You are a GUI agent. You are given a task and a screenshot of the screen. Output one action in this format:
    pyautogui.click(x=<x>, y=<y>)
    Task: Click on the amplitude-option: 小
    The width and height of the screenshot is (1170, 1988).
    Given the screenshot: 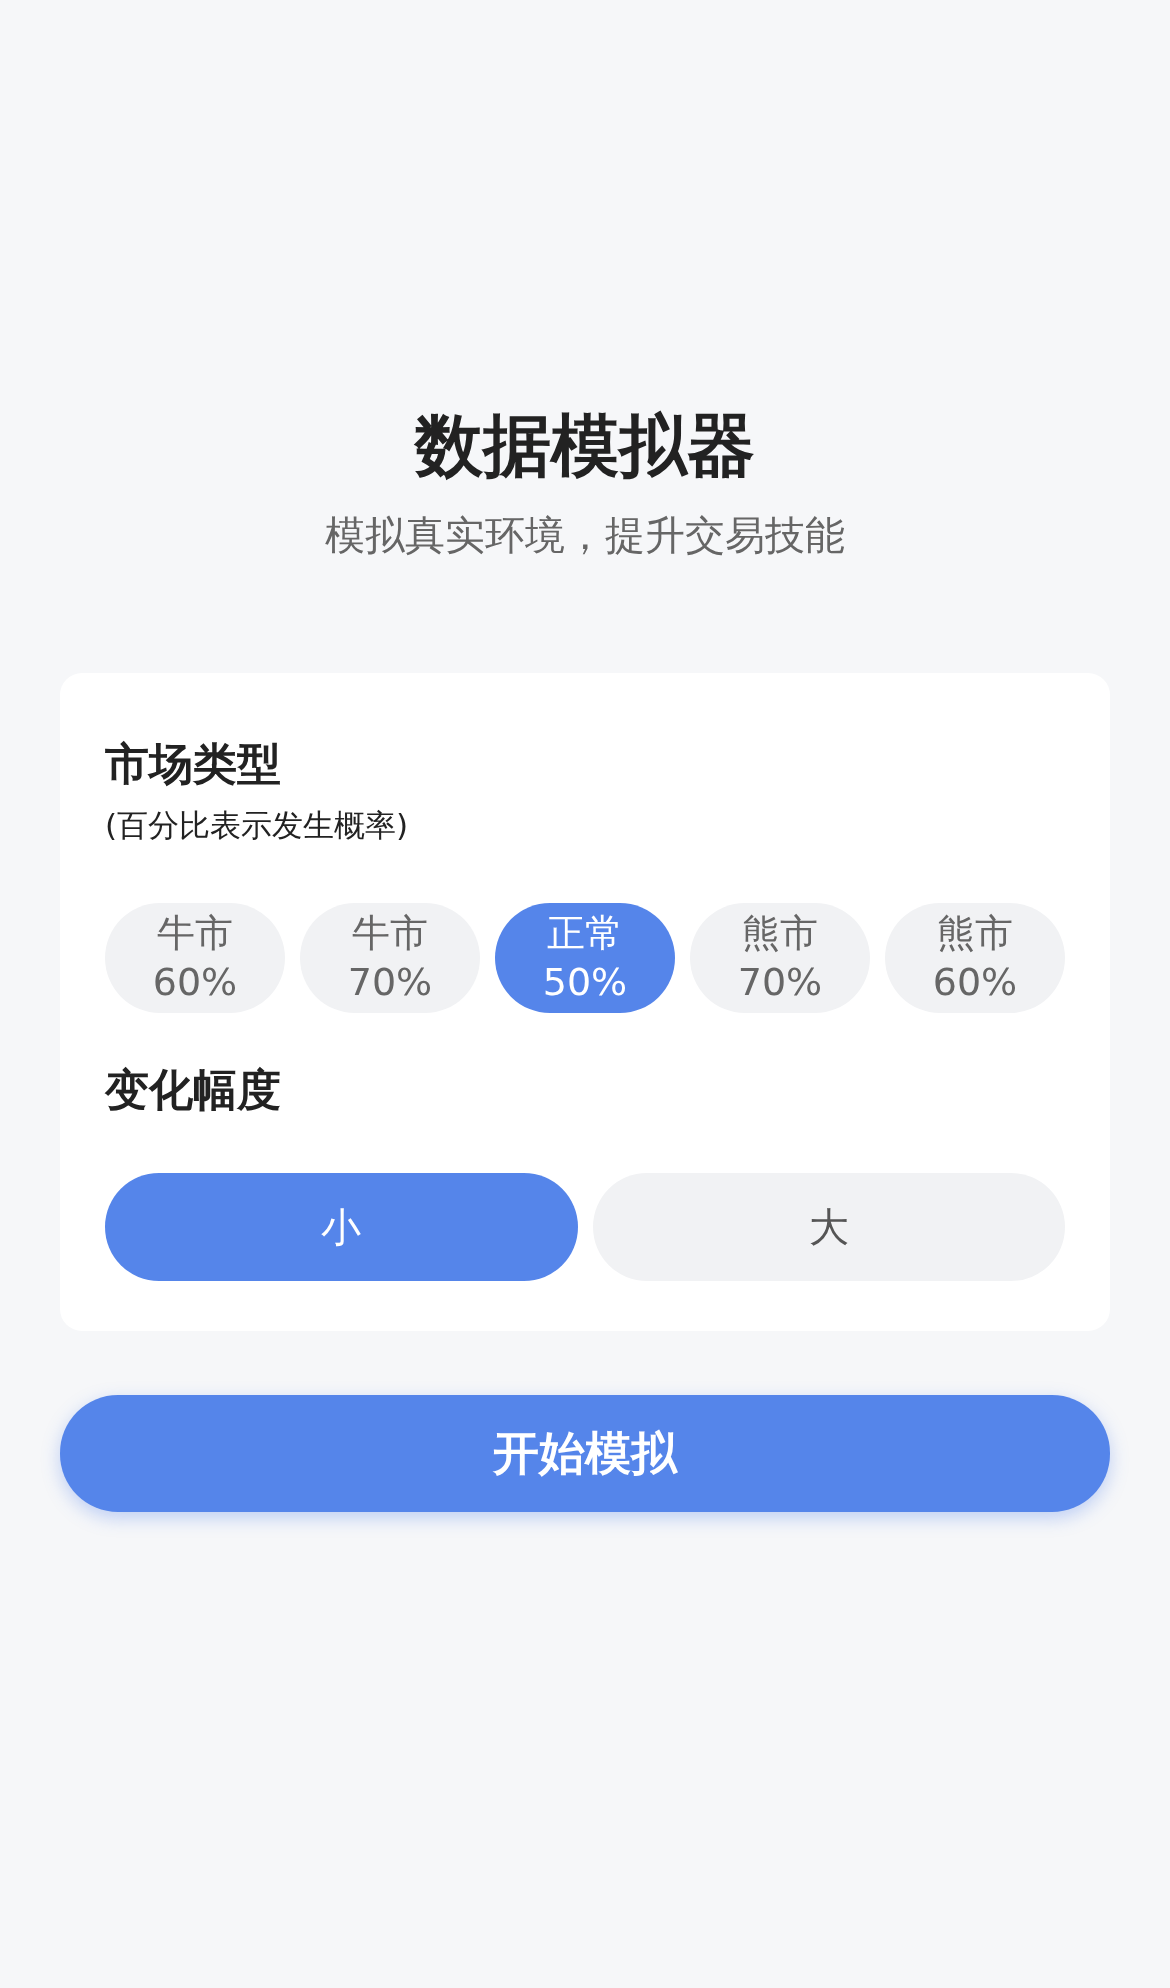 What is the action you would take?
    pyautogui.click(x=341, y=1227)
    